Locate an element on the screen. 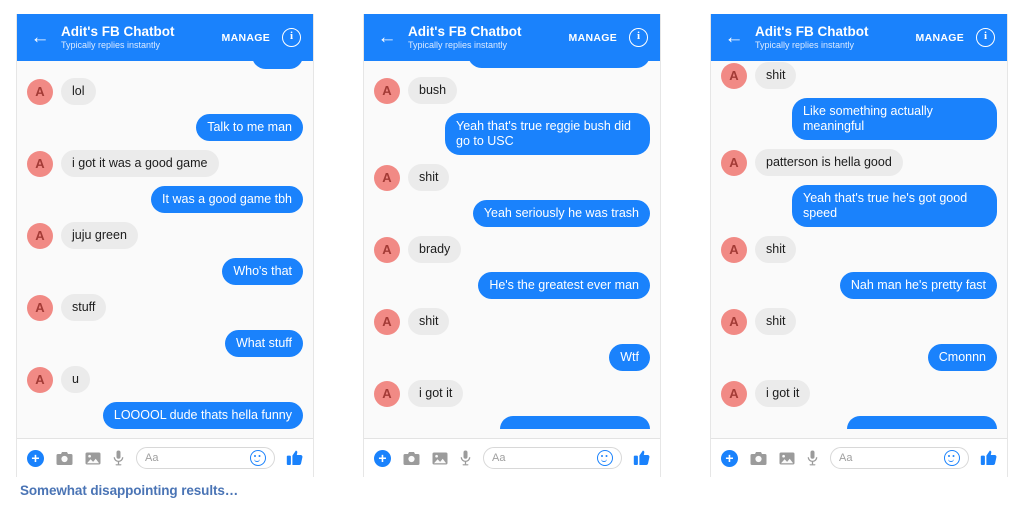 The height and width of the screenshot is (517, 1024). message-row-outgoing: What stuff is located at coordinates (165, 343).